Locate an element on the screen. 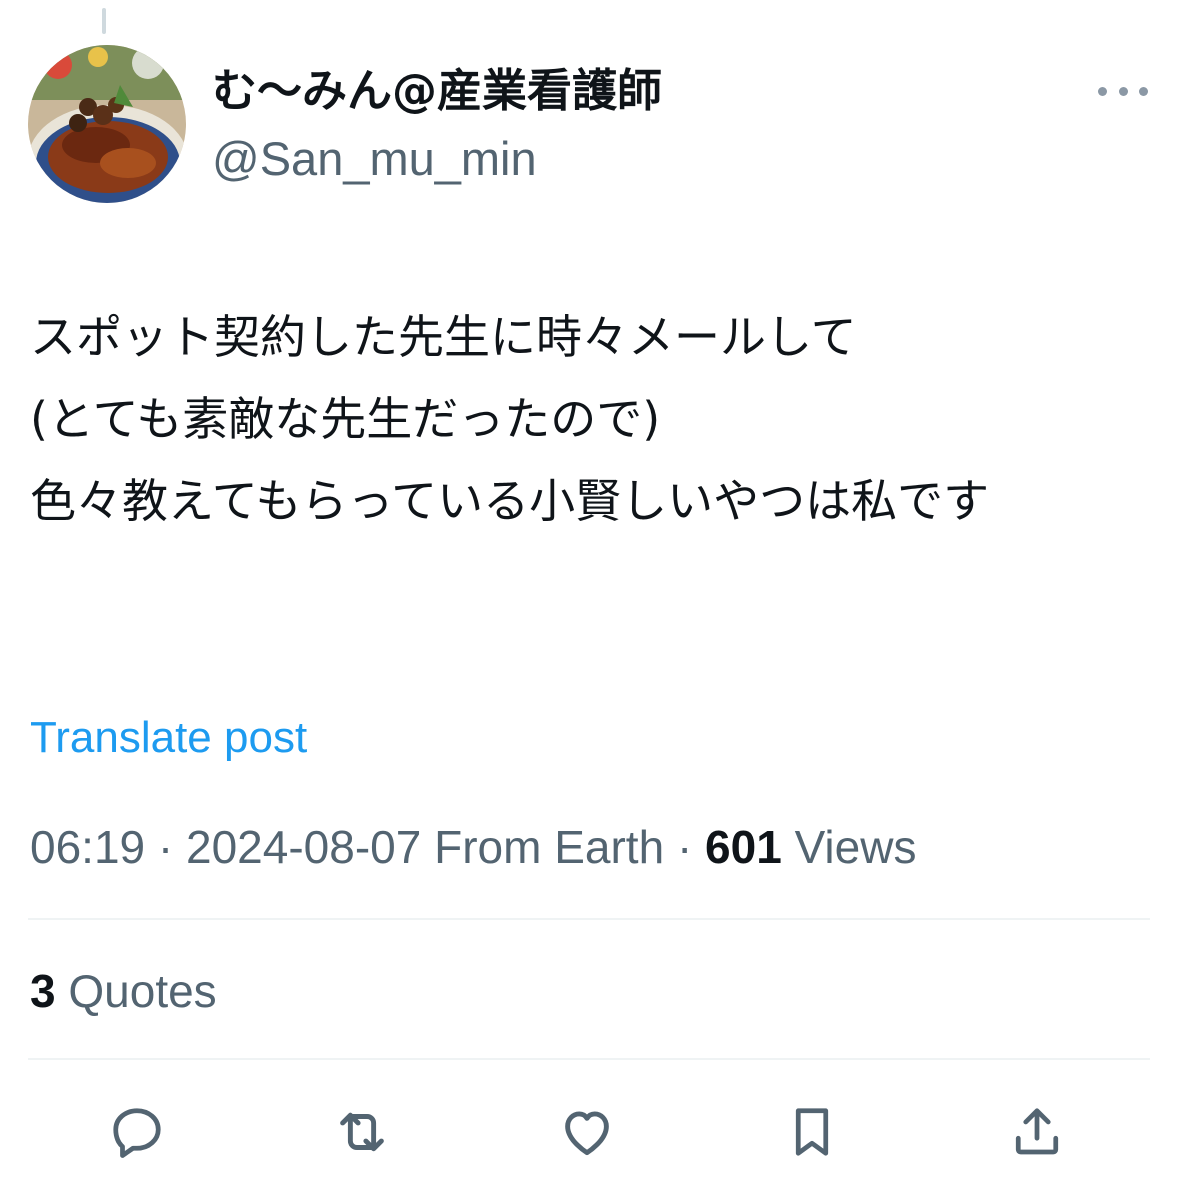 This screenshot has width=1177, height=1200. repost-icon is located at coordinates (362, 1132).